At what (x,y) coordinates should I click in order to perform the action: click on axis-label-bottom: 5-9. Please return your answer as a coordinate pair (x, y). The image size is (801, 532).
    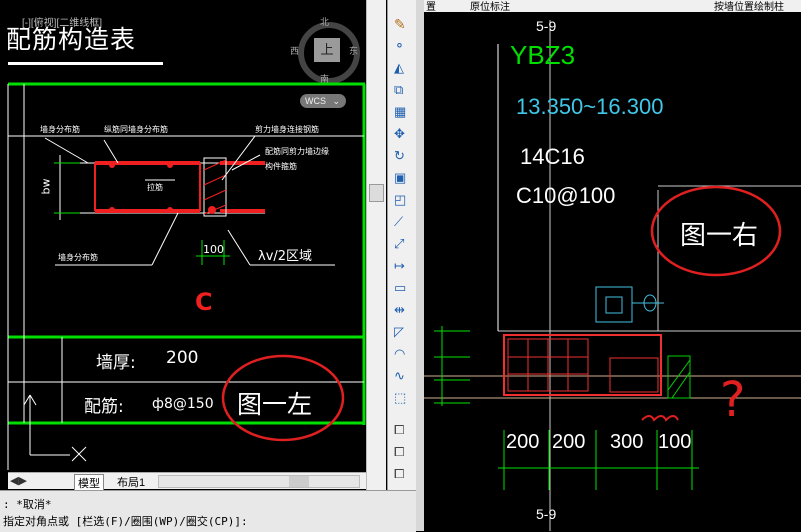
    Looking at the image, I should click on (546, 514).